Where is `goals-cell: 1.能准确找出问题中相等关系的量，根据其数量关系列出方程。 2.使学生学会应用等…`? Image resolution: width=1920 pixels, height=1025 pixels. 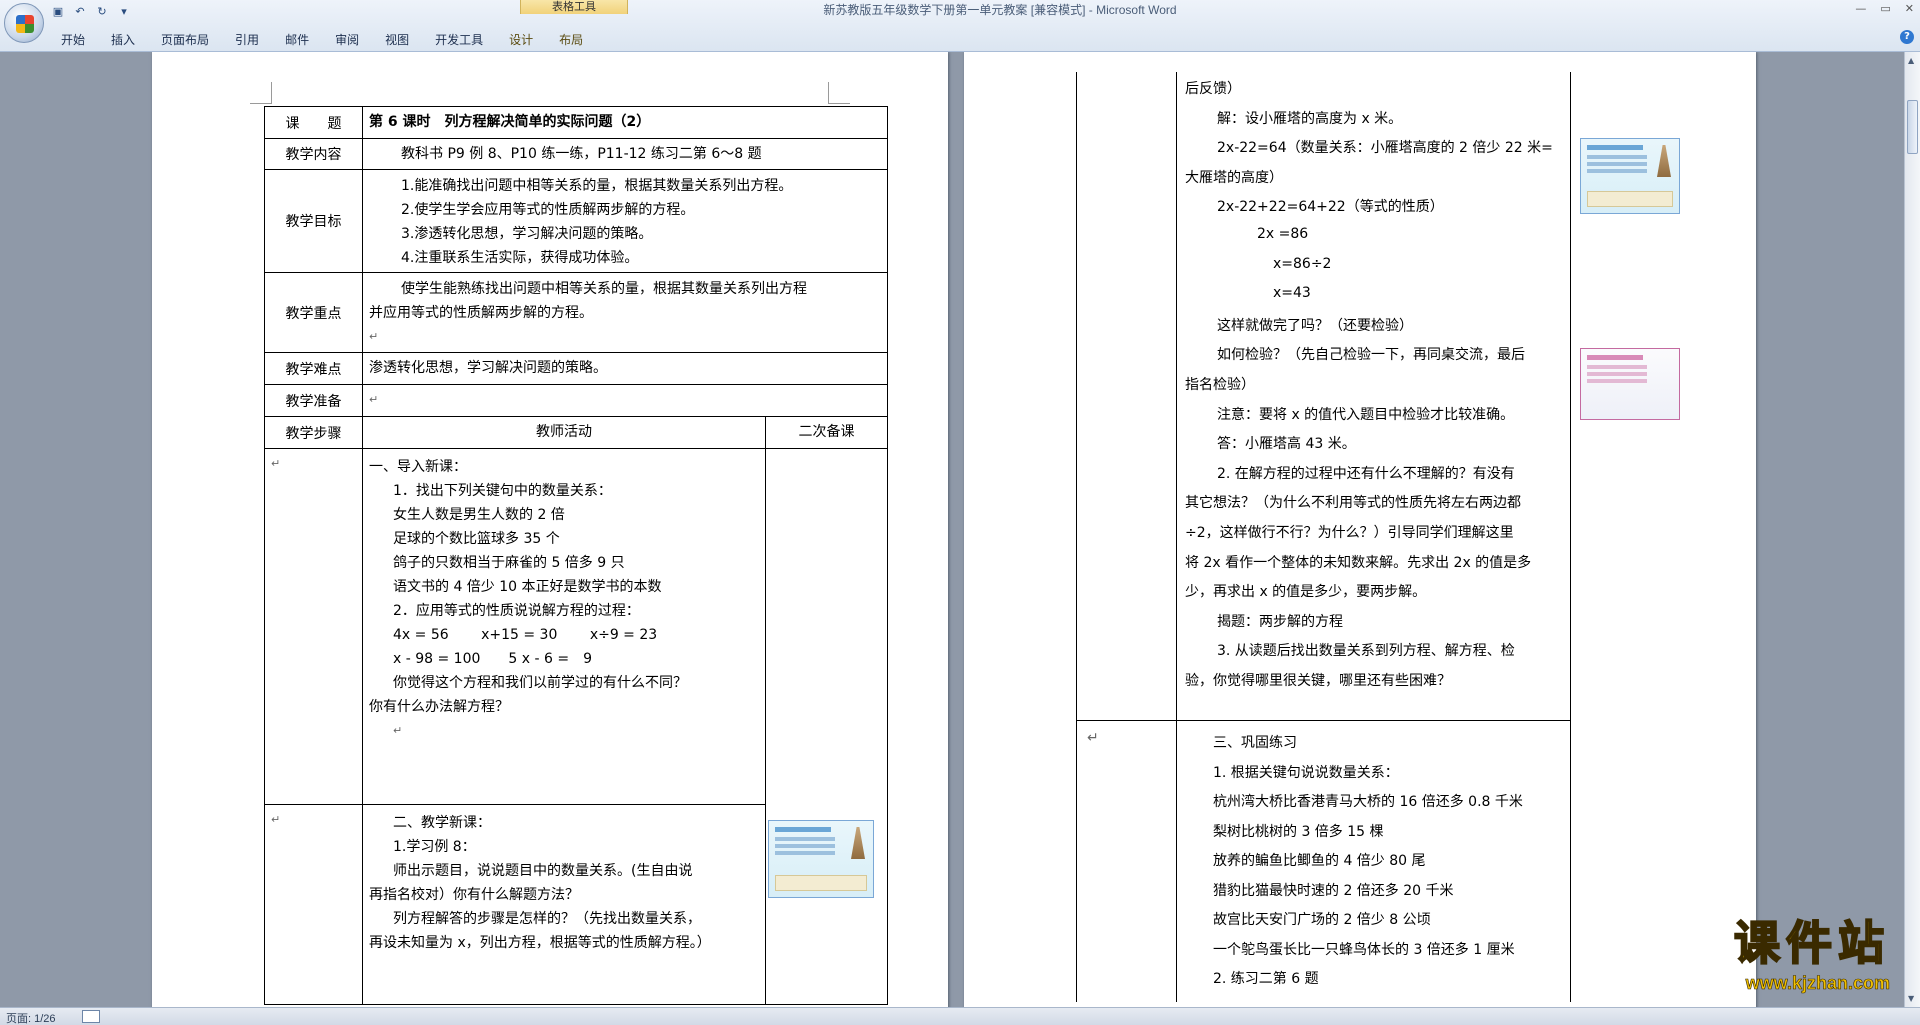
goals-cell: 1.能准确找出问题中相等关系的量，根据其数量关系列出方程。 2.使学生学会应用等… is located at coordinates (625, 221).